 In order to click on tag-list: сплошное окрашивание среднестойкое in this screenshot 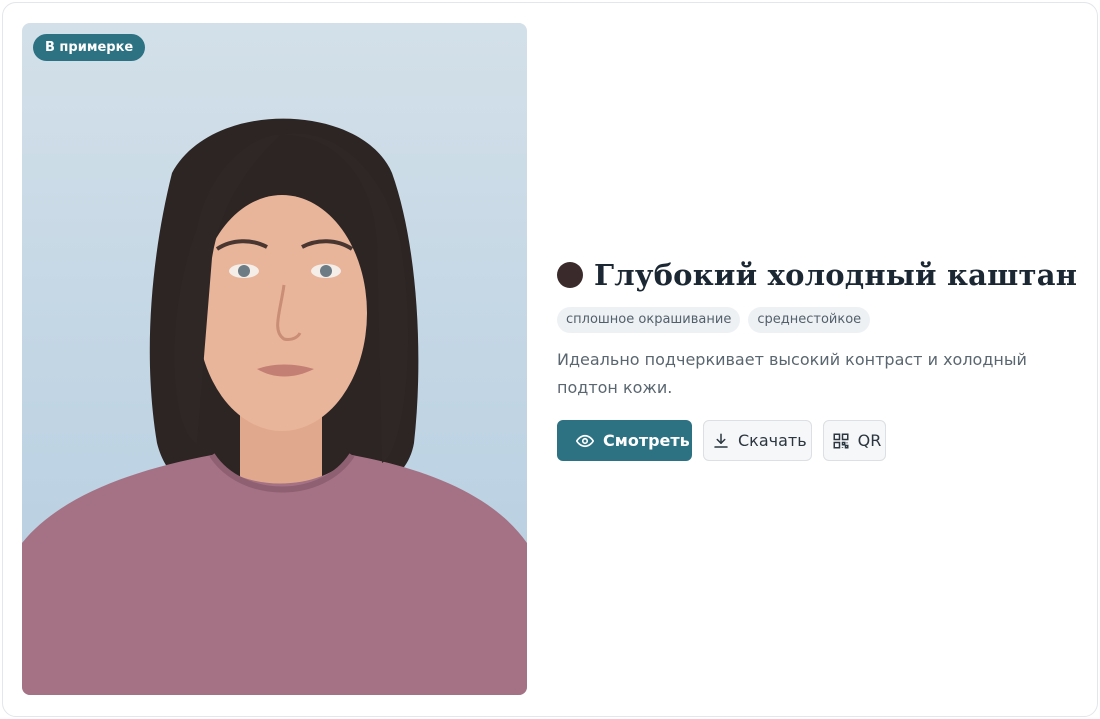, I will do `click(817, 320)`.